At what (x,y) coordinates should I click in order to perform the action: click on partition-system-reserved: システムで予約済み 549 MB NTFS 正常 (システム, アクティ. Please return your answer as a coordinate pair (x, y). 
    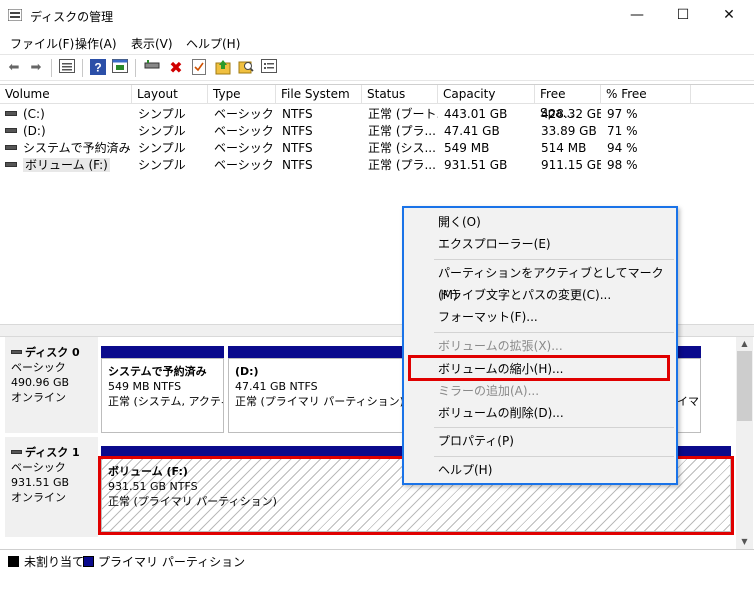
    Looking at the image, I should click on (162, 395).